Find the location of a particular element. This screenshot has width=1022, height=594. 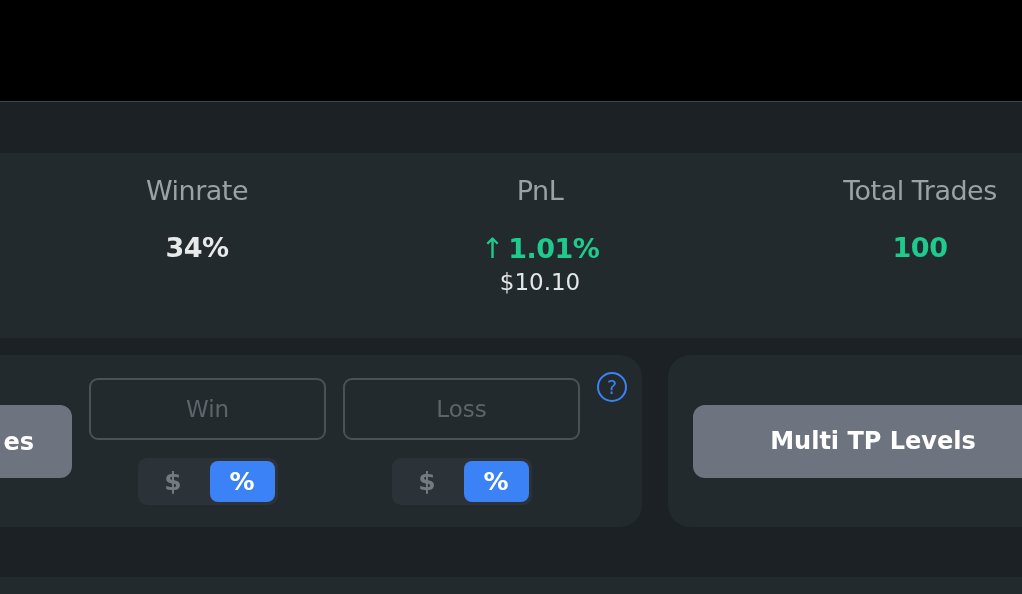

stat-value: 1.01% is located at coordinates (554, 248).